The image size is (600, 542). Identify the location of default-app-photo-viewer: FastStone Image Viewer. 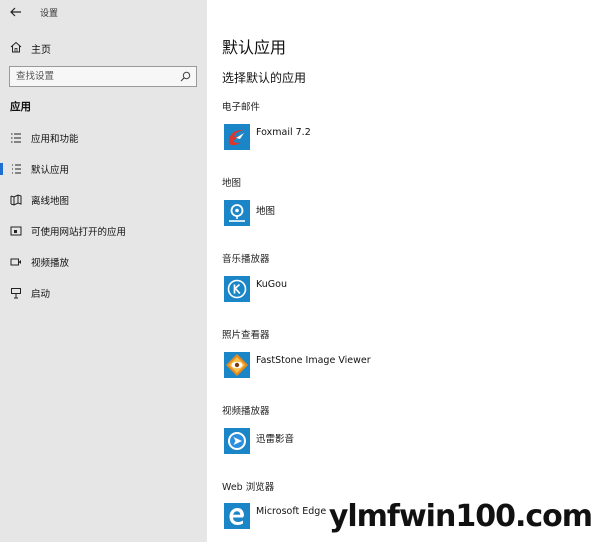
(352, 366).